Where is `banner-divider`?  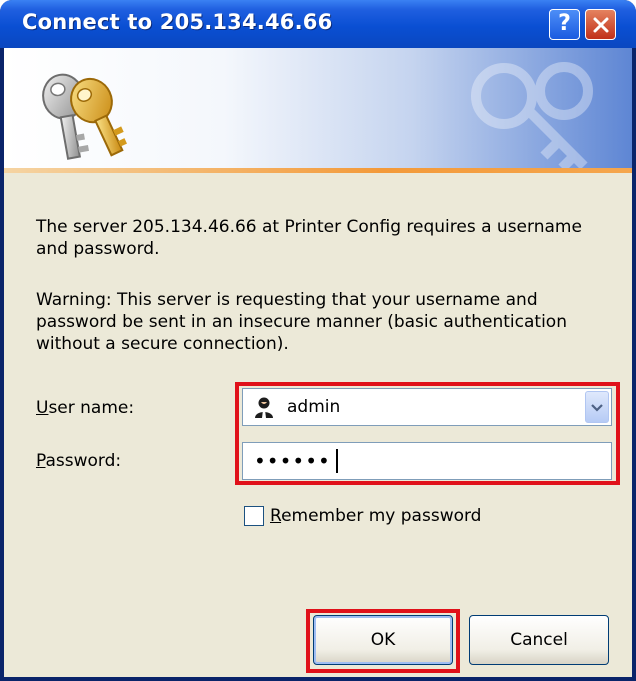 banner-divider is located at coordinates (318, 170).